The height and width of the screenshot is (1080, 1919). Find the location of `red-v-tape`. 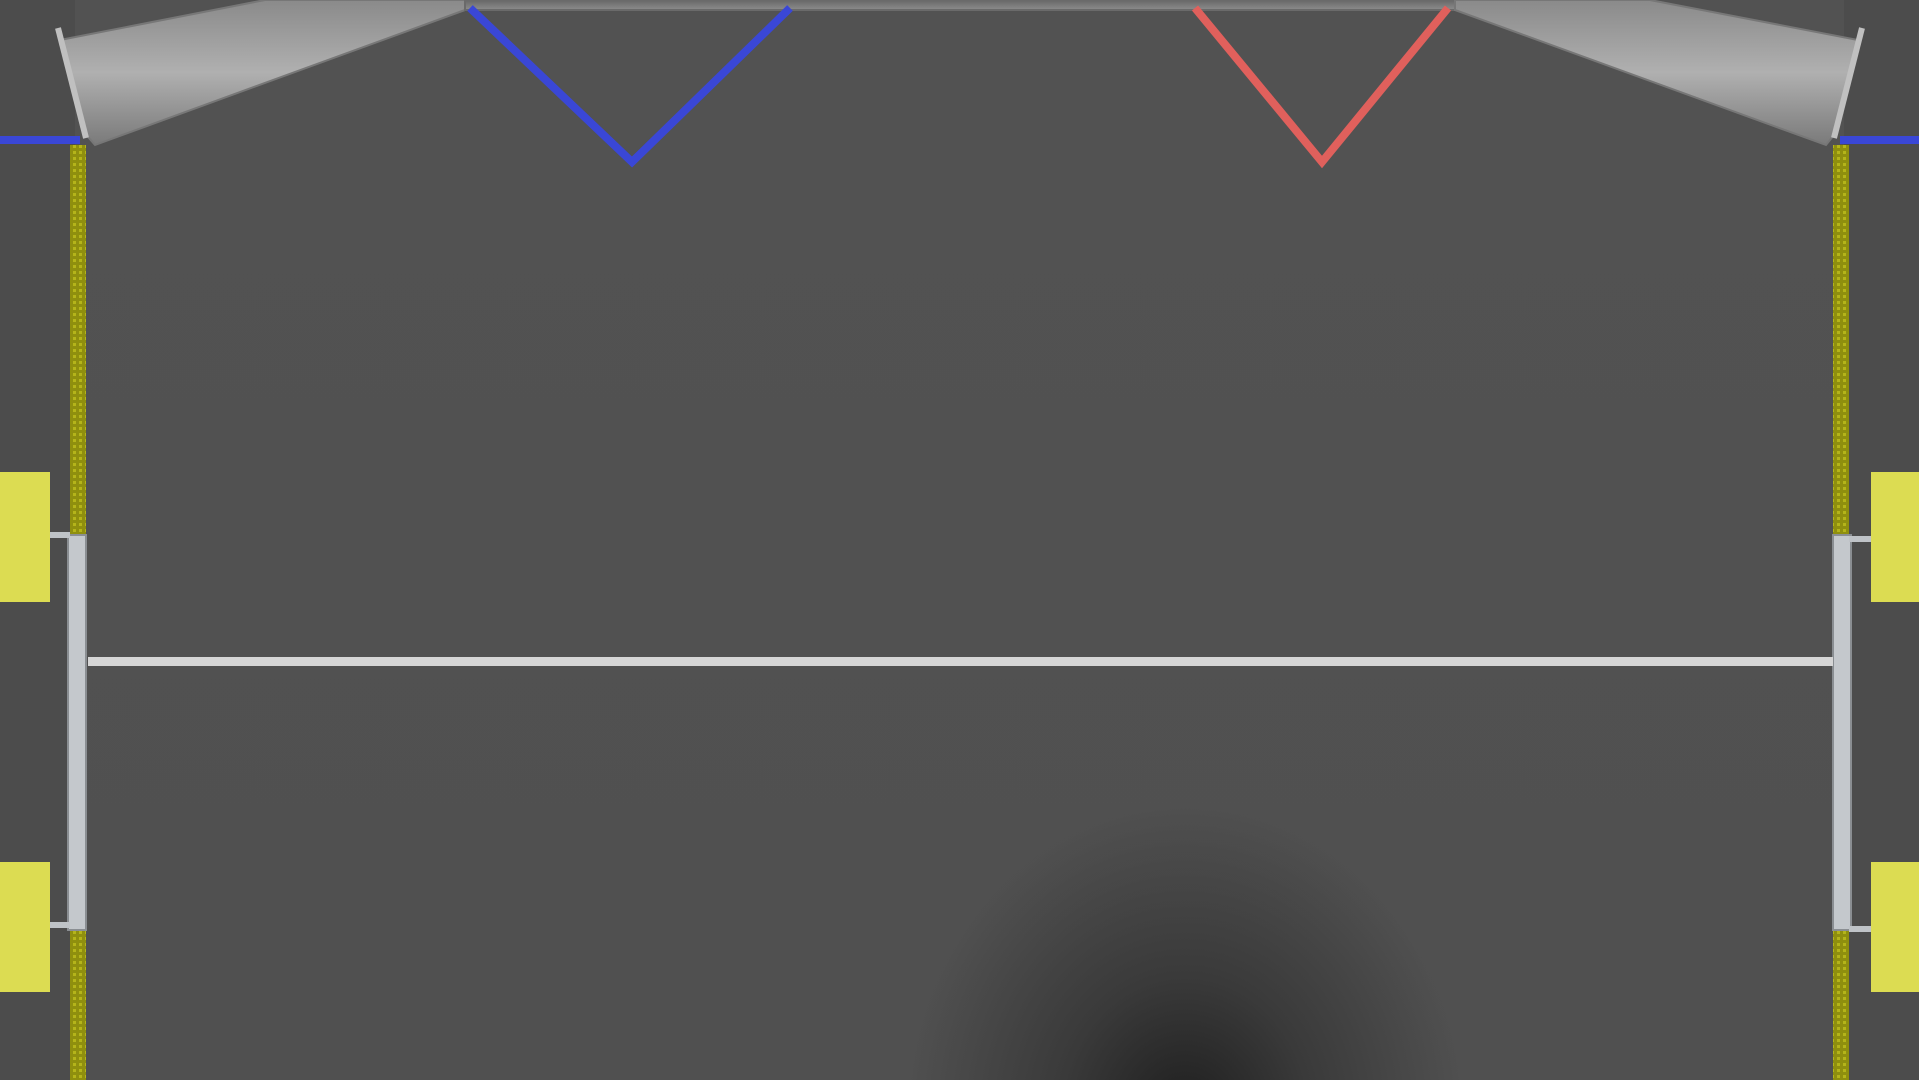

red-v-tape is located at coordinates (1321, 87).